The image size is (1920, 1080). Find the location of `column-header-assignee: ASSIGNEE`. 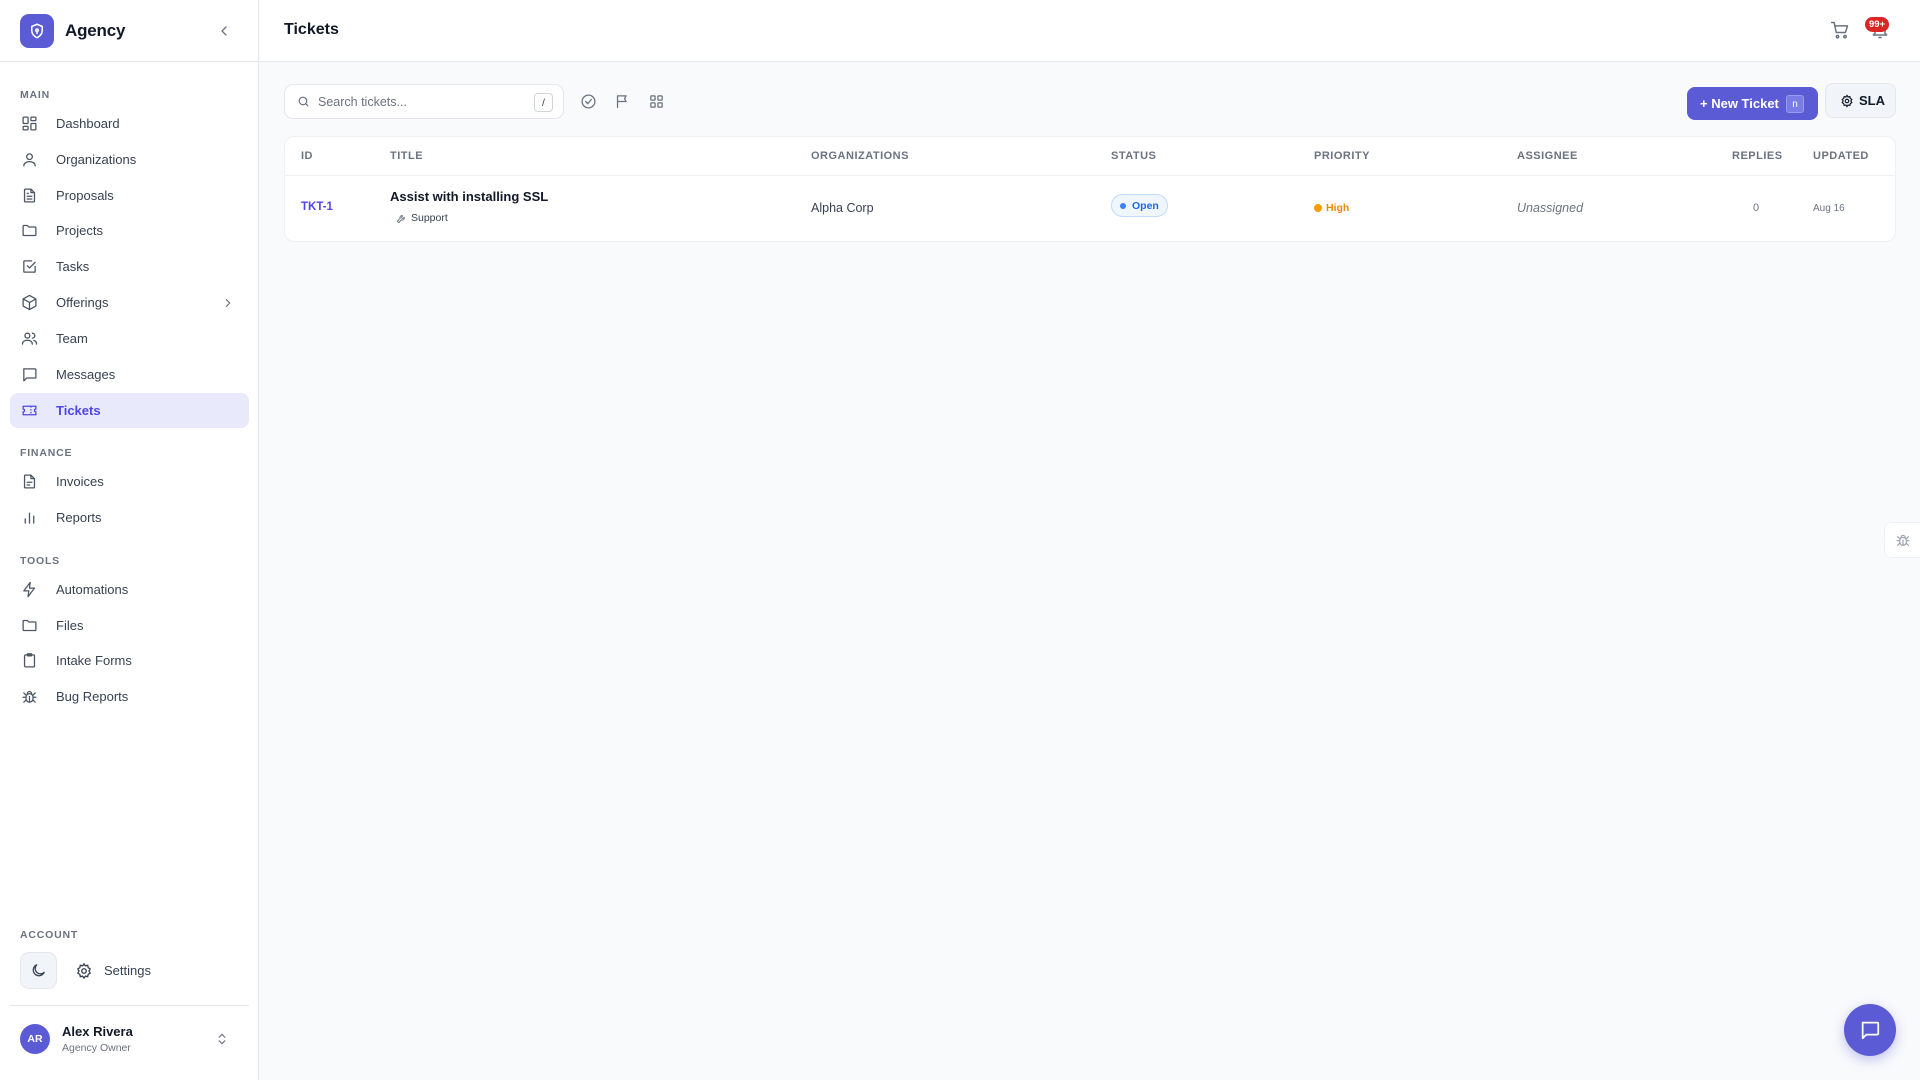

column-header-assignee: ASSIGNEE is located at coordinates (1547, 156).